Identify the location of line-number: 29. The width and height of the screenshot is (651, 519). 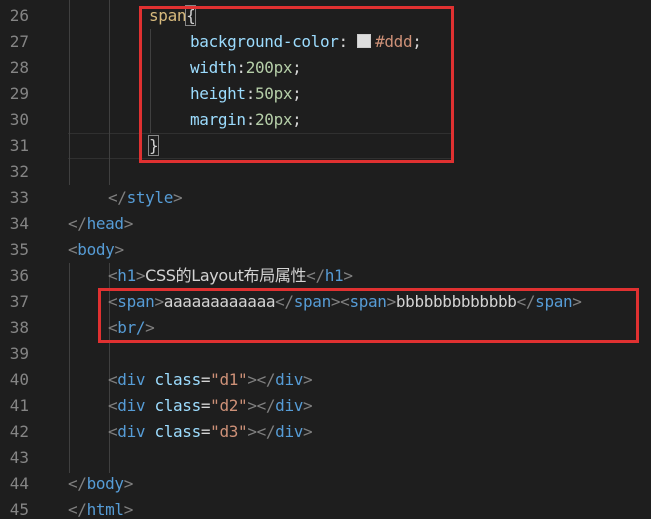
(19, 93).